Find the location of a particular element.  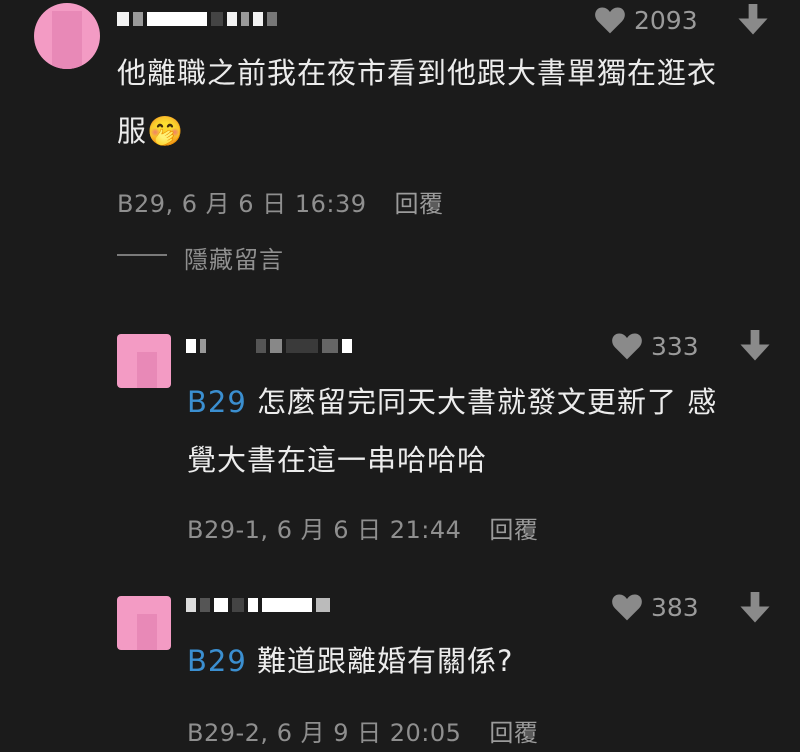

reply-meta: B29-2, 6 月 9 日 20:05 回覆 is located at coordinates (362, 730).